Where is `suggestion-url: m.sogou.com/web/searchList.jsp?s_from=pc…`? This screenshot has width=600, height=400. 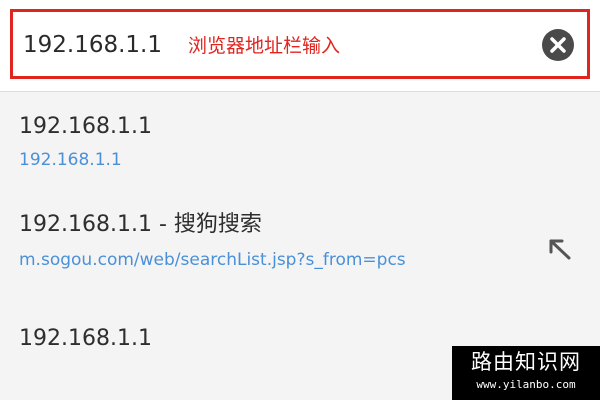 suggestion-url: m.sogou.com/web/searchList.jsp?s_from=pc… is located at coordinates (212, 260).